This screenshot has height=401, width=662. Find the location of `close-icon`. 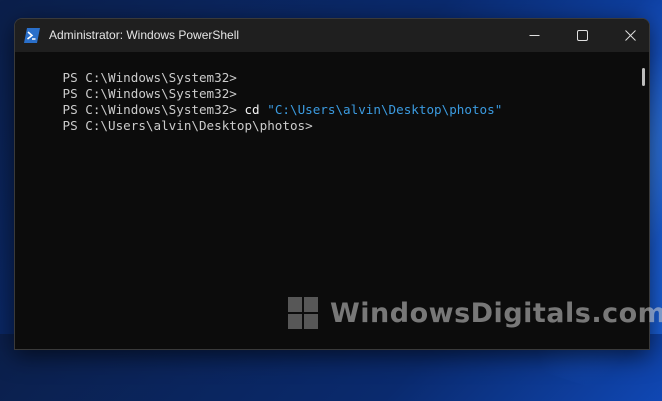

close-icon is located at coordinates (630, 35).